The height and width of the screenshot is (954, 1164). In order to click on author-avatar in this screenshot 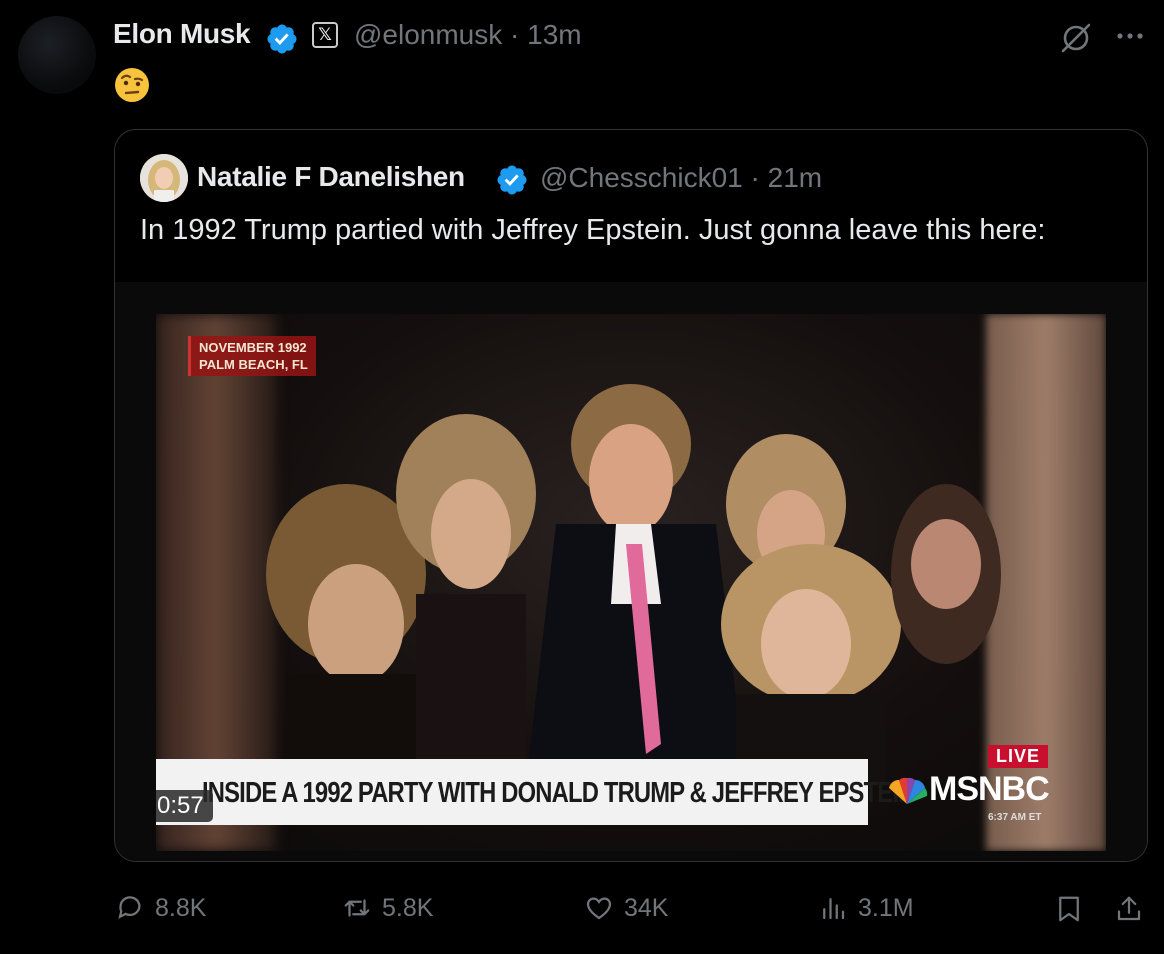, I will do `click(57, 55)`.